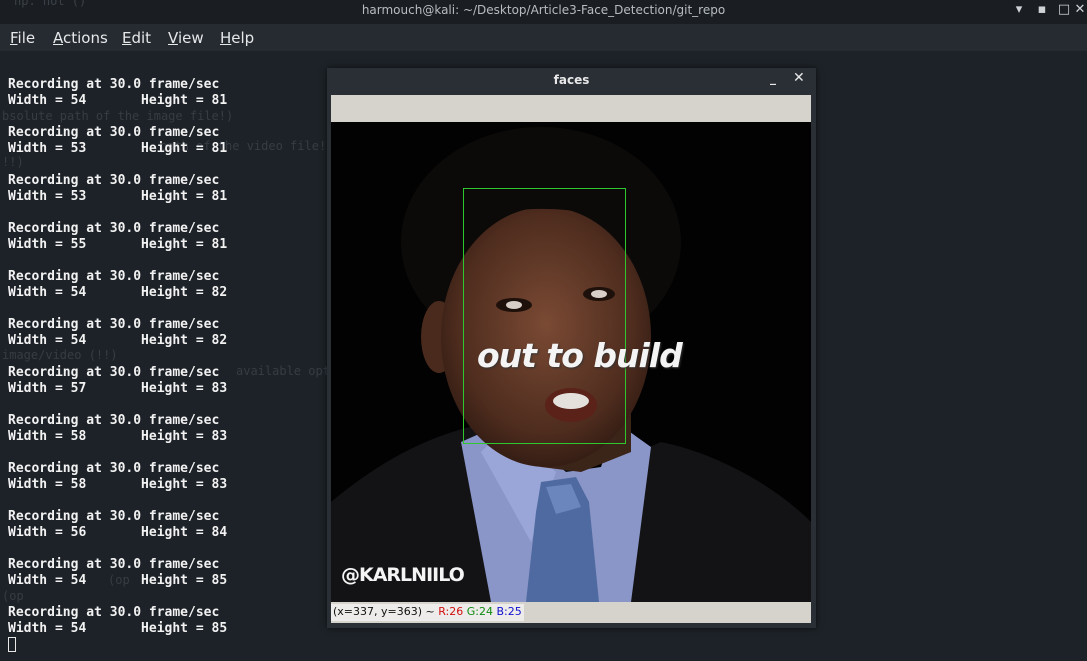 The image size is (1087, 661). What do you see at coordinates (571, 80) in the screenshot?
I see `faces-window-title: faces` at bounding box center [571, 80].